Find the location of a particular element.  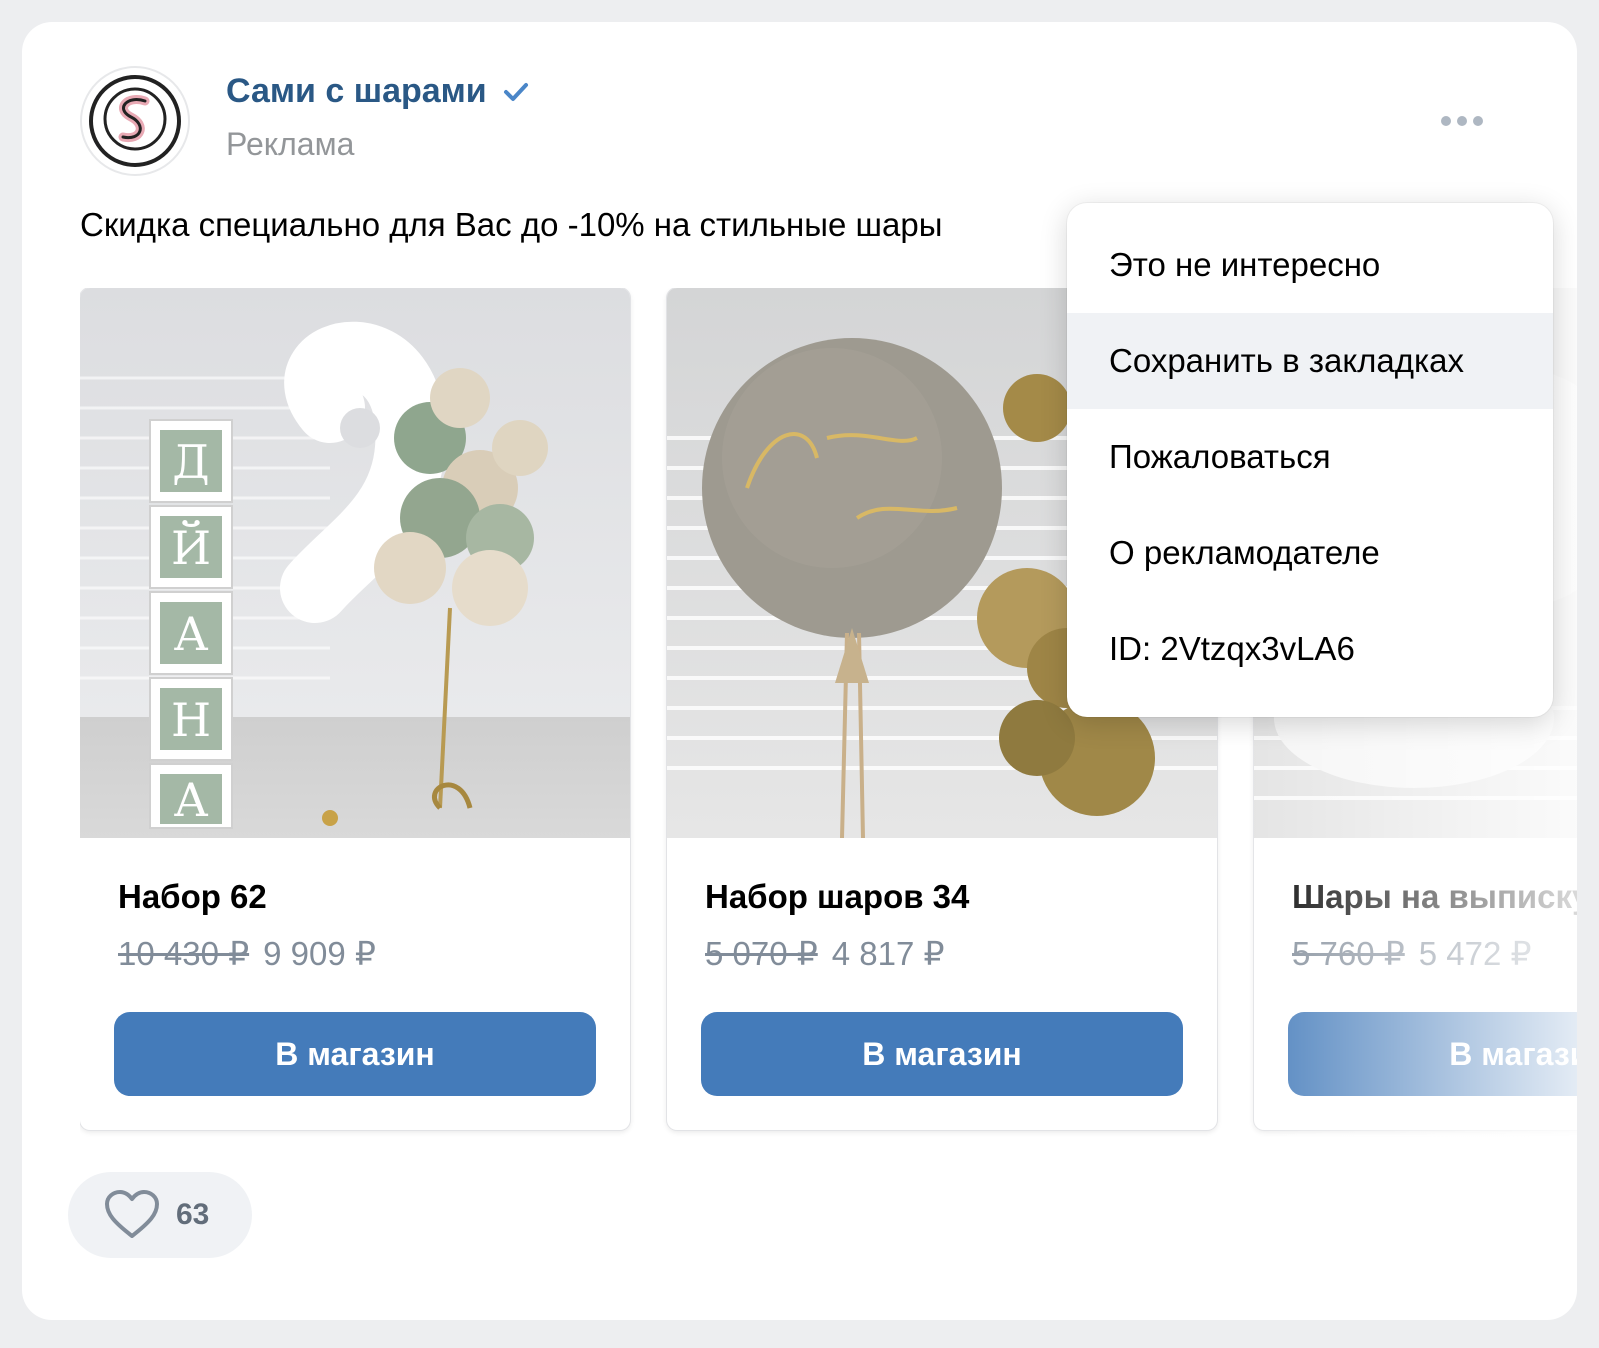

product-image: Д Й А Н А is located at coordinates (355, 563).